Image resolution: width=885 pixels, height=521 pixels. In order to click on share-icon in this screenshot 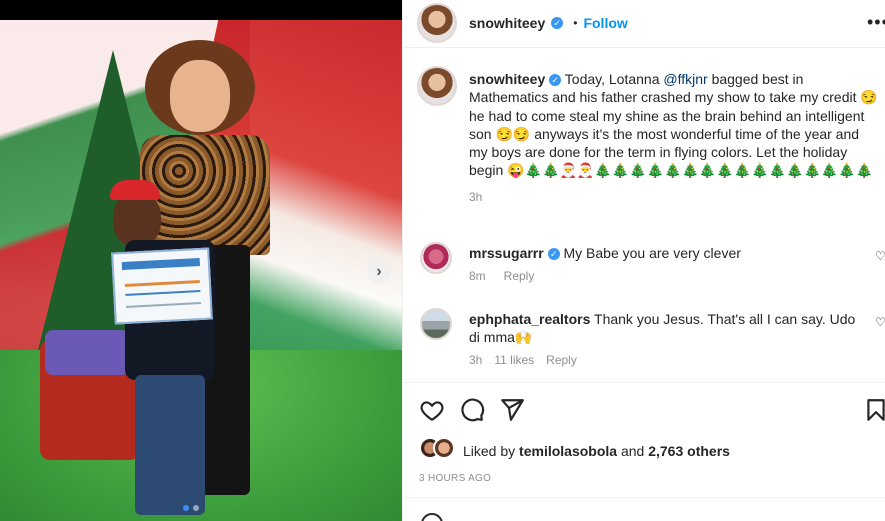, I will do `click(512, 410)`.